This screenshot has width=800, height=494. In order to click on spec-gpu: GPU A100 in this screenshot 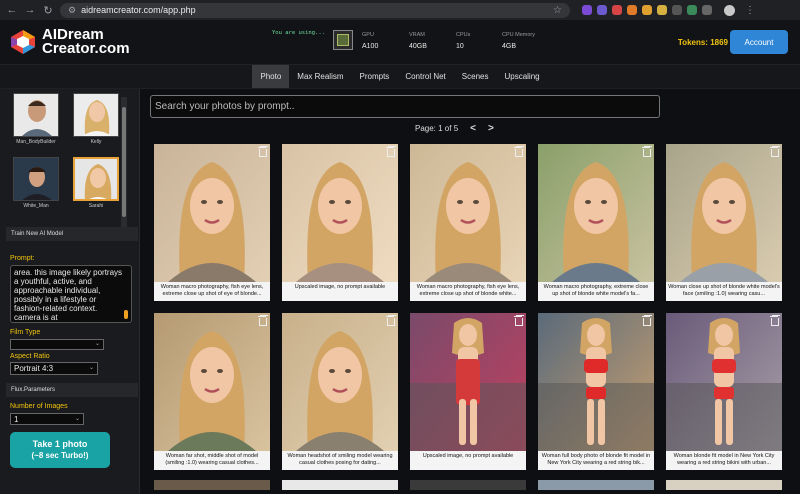, I will do `click(370, 41)`.